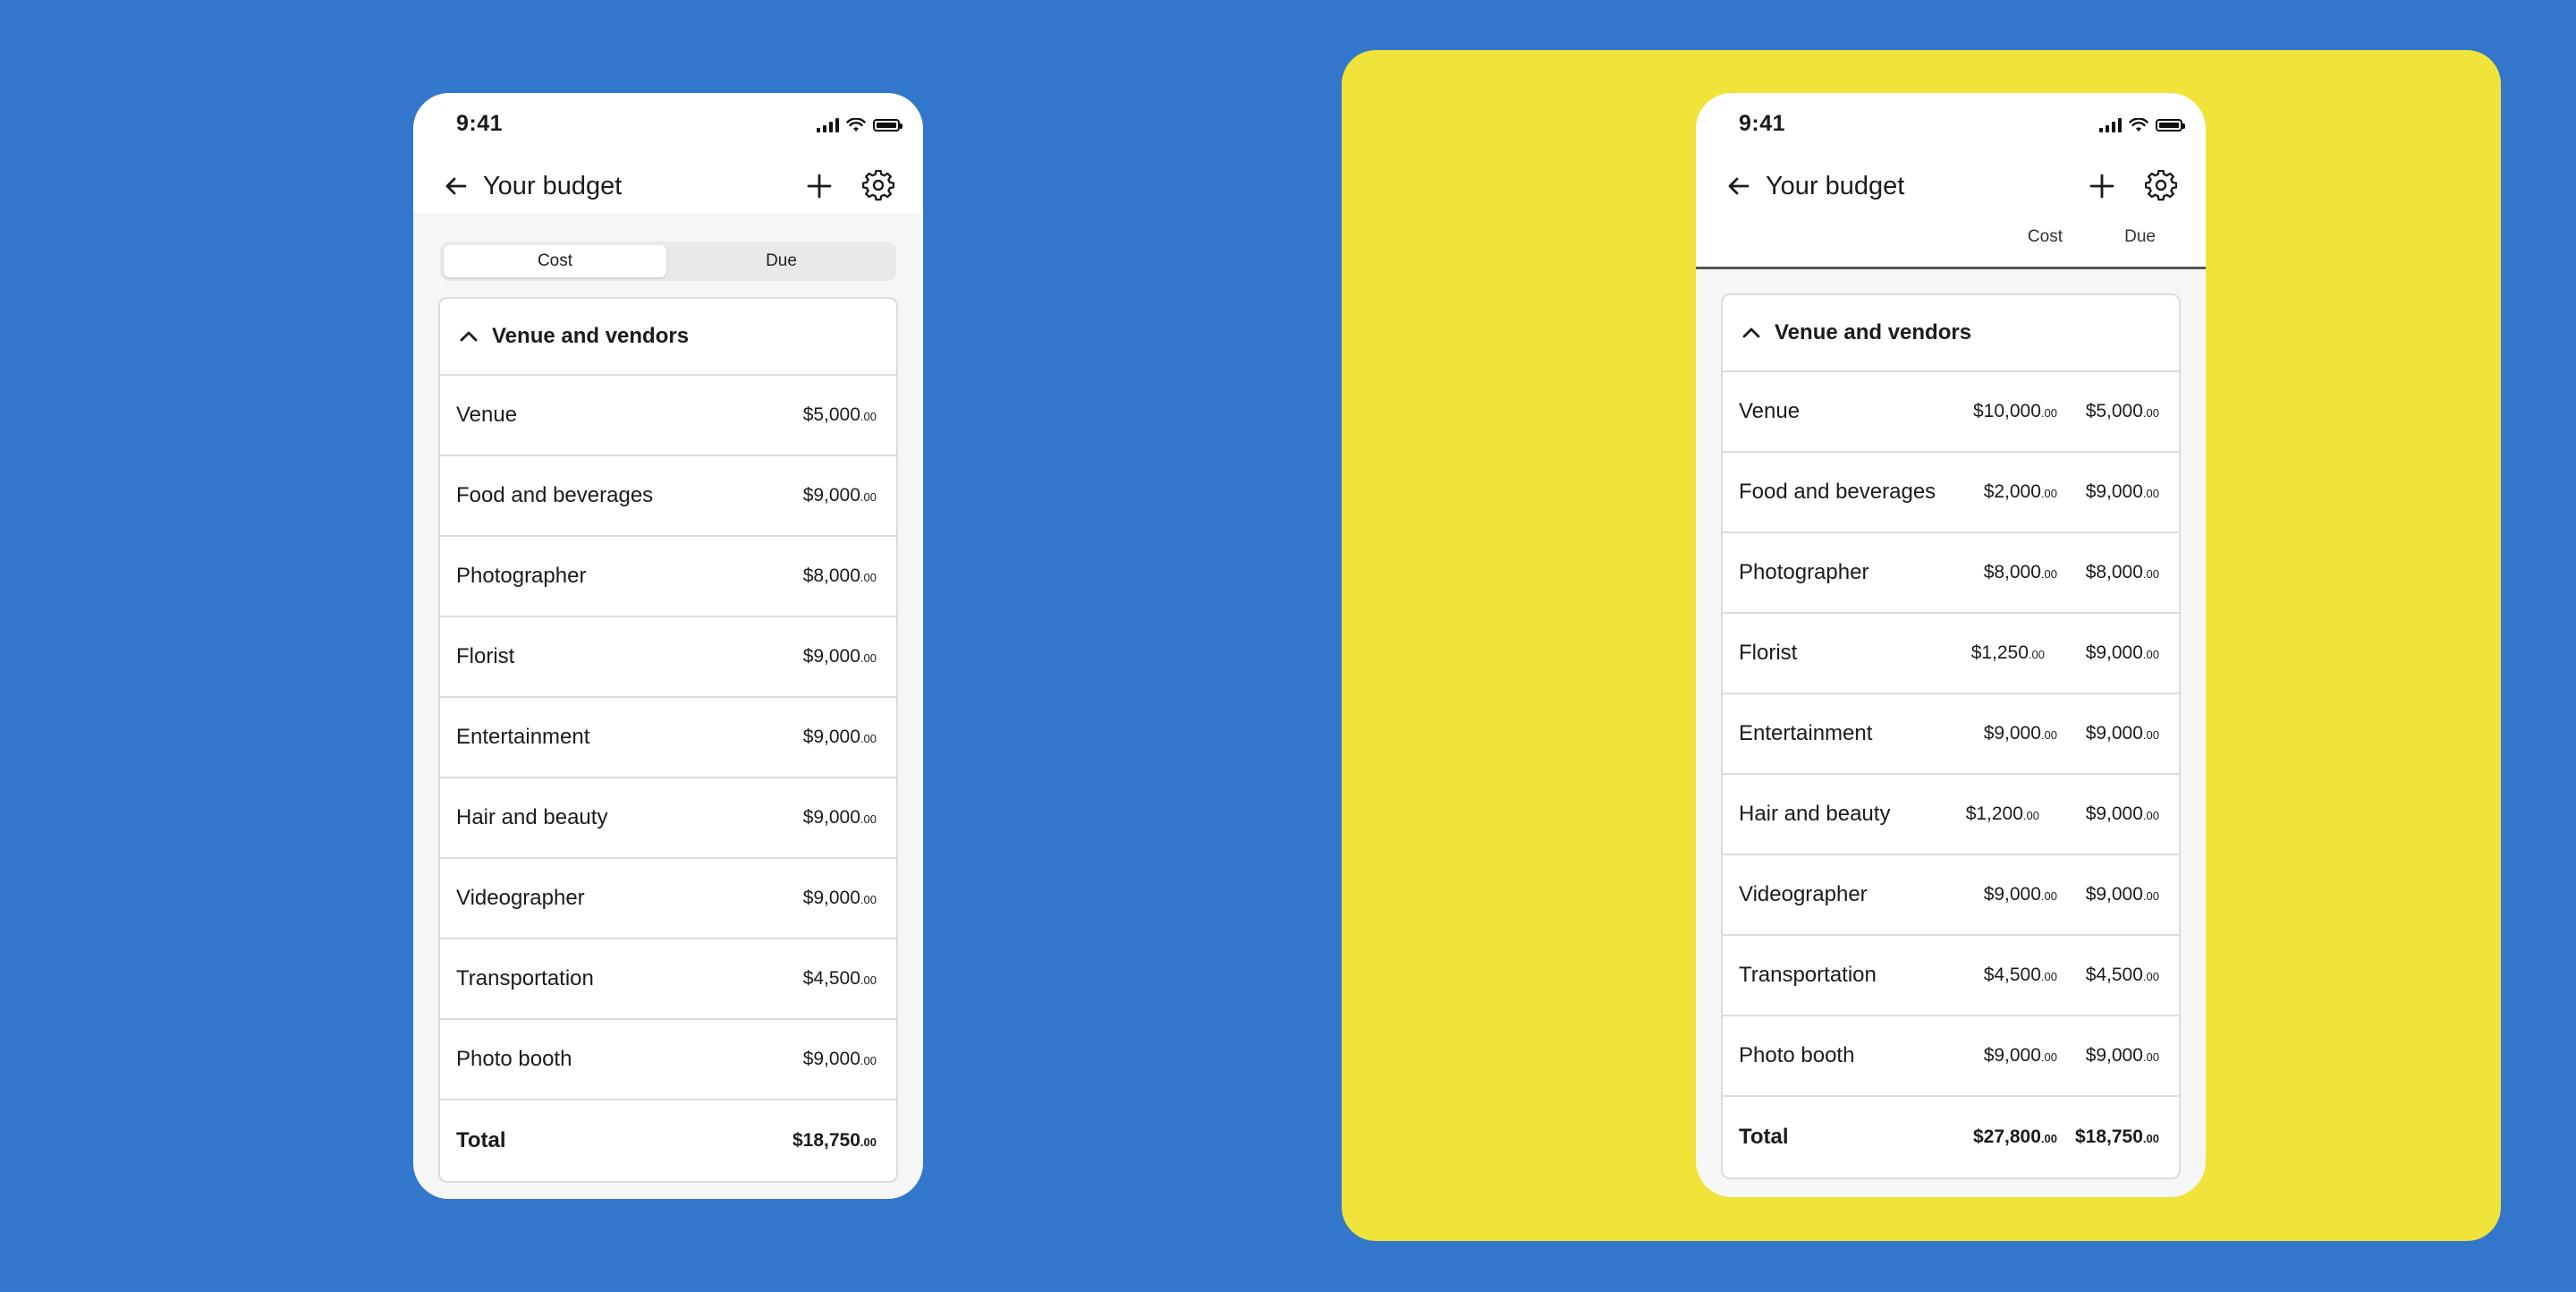 This screenshot has width=2576, height=1292. What do you see at coordinates (668, 153) in the screenshot?
I see `top-bar: 9:41 Your budget` at bounding box center [668, 153].